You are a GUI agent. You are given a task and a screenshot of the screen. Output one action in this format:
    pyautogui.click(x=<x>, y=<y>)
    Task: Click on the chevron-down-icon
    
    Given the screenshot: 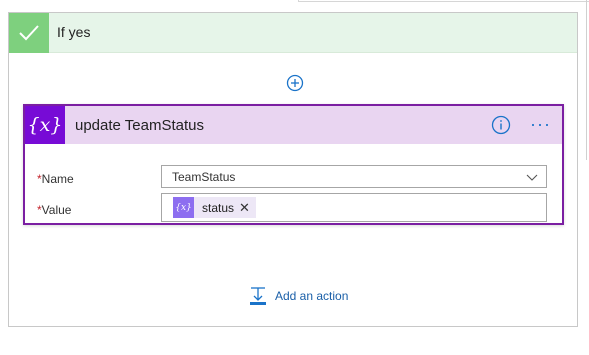 What is the action you would take?
    pyautogui.click(x=532, y=176)
    